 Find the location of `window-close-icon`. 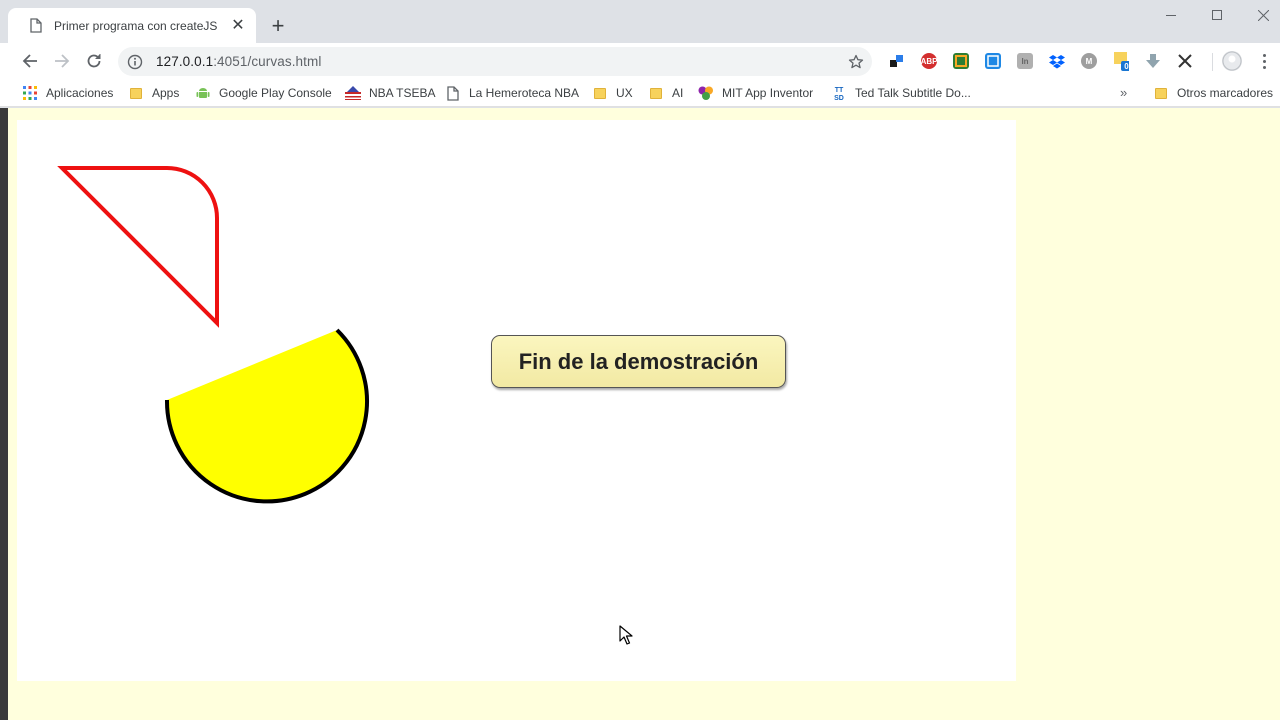

window-close-icon is located at coordinates (1260, 15).